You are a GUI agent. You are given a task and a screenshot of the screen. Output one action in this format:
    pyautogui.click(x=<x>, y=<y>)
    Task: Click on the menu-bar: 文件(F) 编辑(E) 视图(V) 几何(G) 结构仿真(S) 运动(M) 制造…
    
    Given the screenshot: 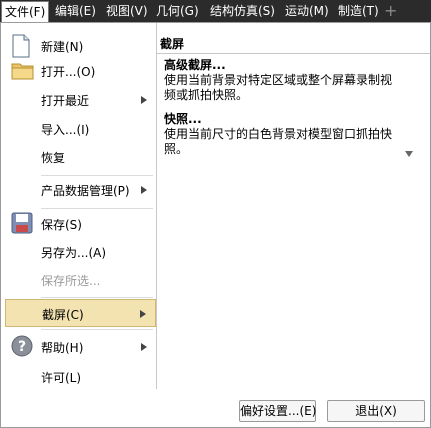 What is the action you would take?
    pyautogui.click(x=215, y=11)
    